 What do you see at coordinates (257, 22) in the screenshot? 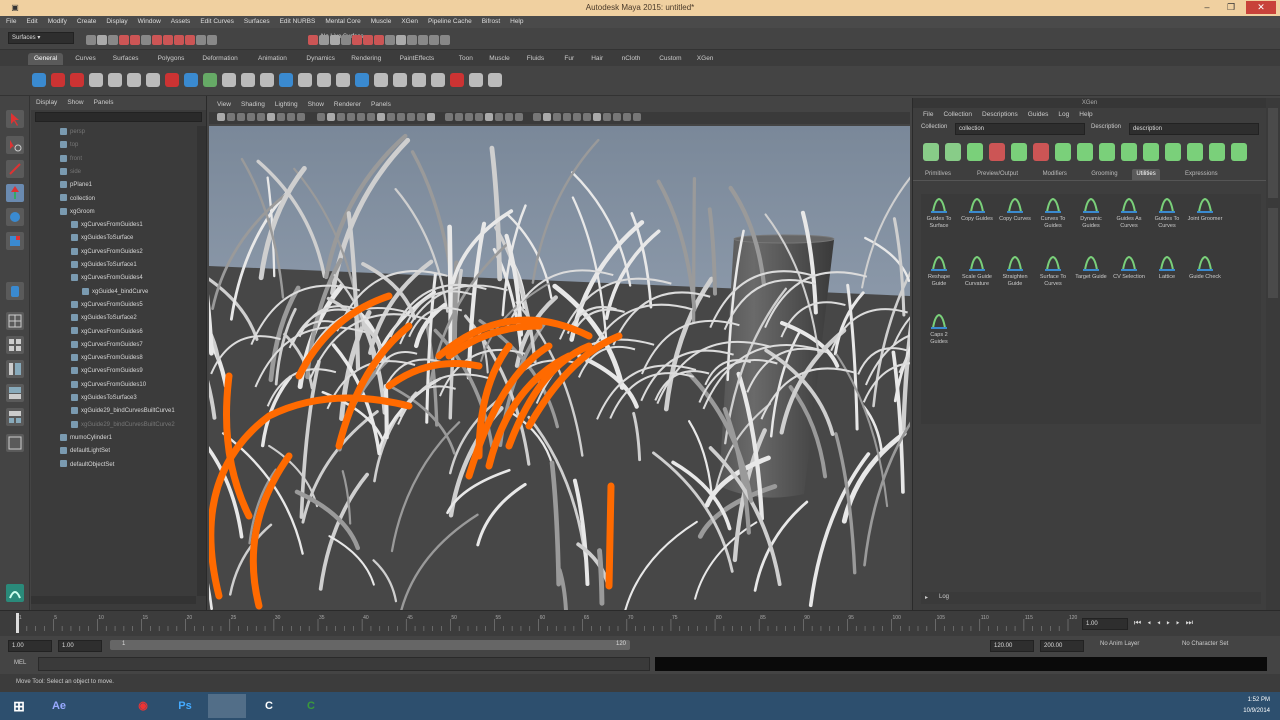
I see `menu-surfaces: Surfaces` at bounding box center [257, 22].